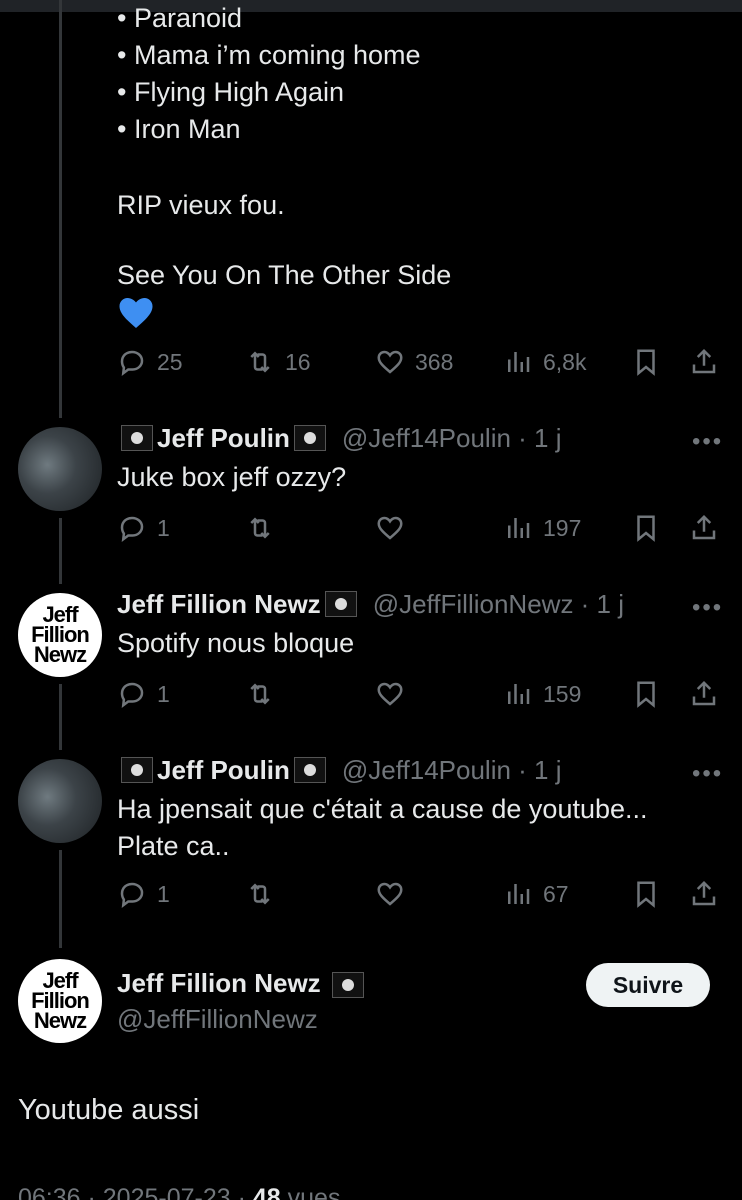 The height and width of the screenshot is (1200, 742). Describe the element at coordinates (536, 894) in the screenshot. I see `views-button: 67` at that location.